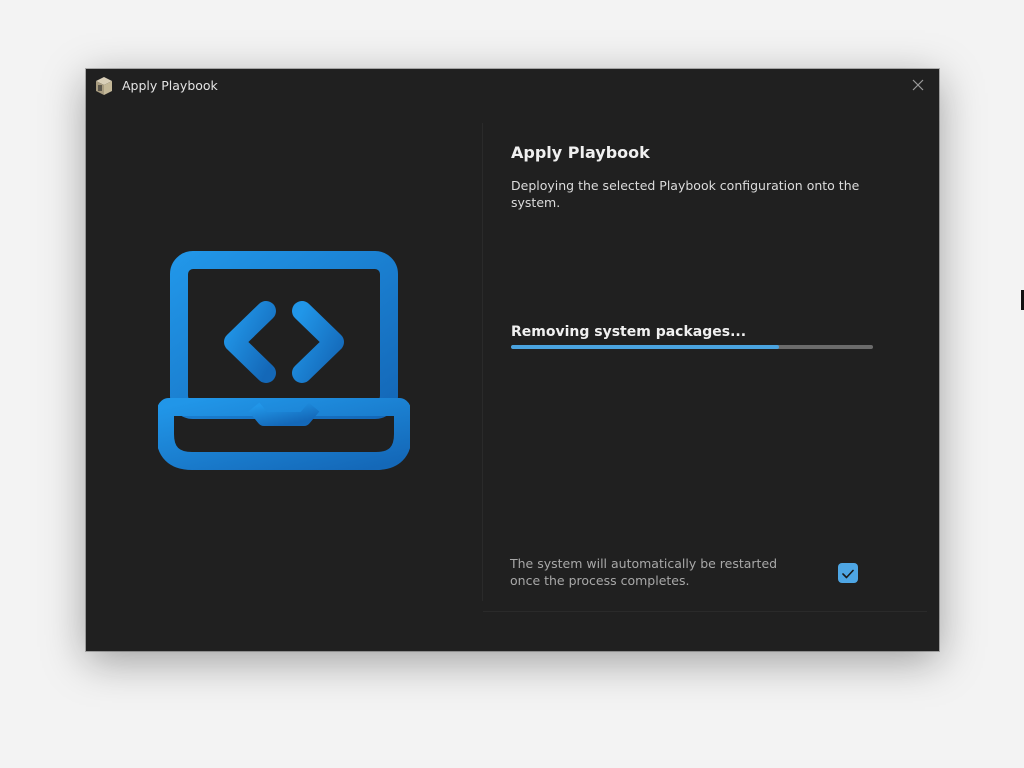 This screenshot has height=768, width=1024. I want to click on progress-bar, so click(692, 347).